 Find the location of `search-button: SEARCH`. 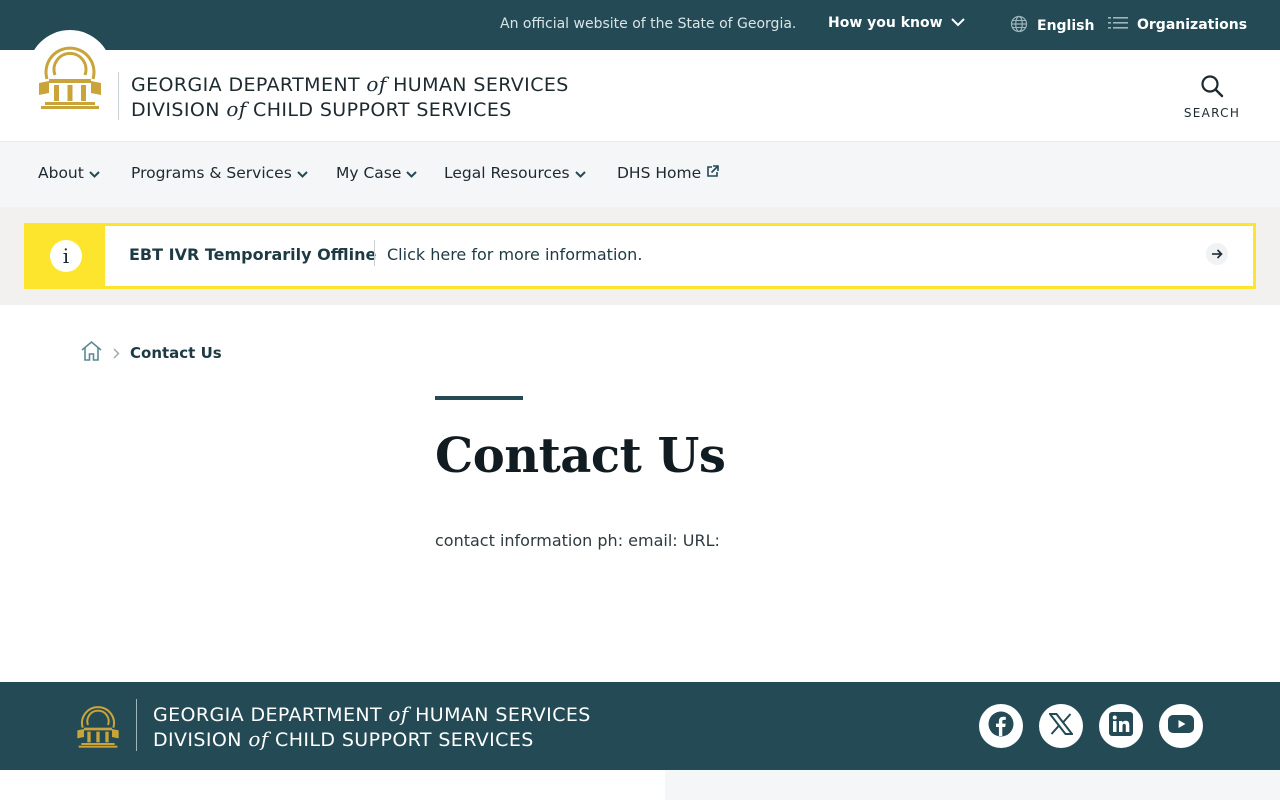

search-button: SEARCH is located at coordinates (1212, 97).